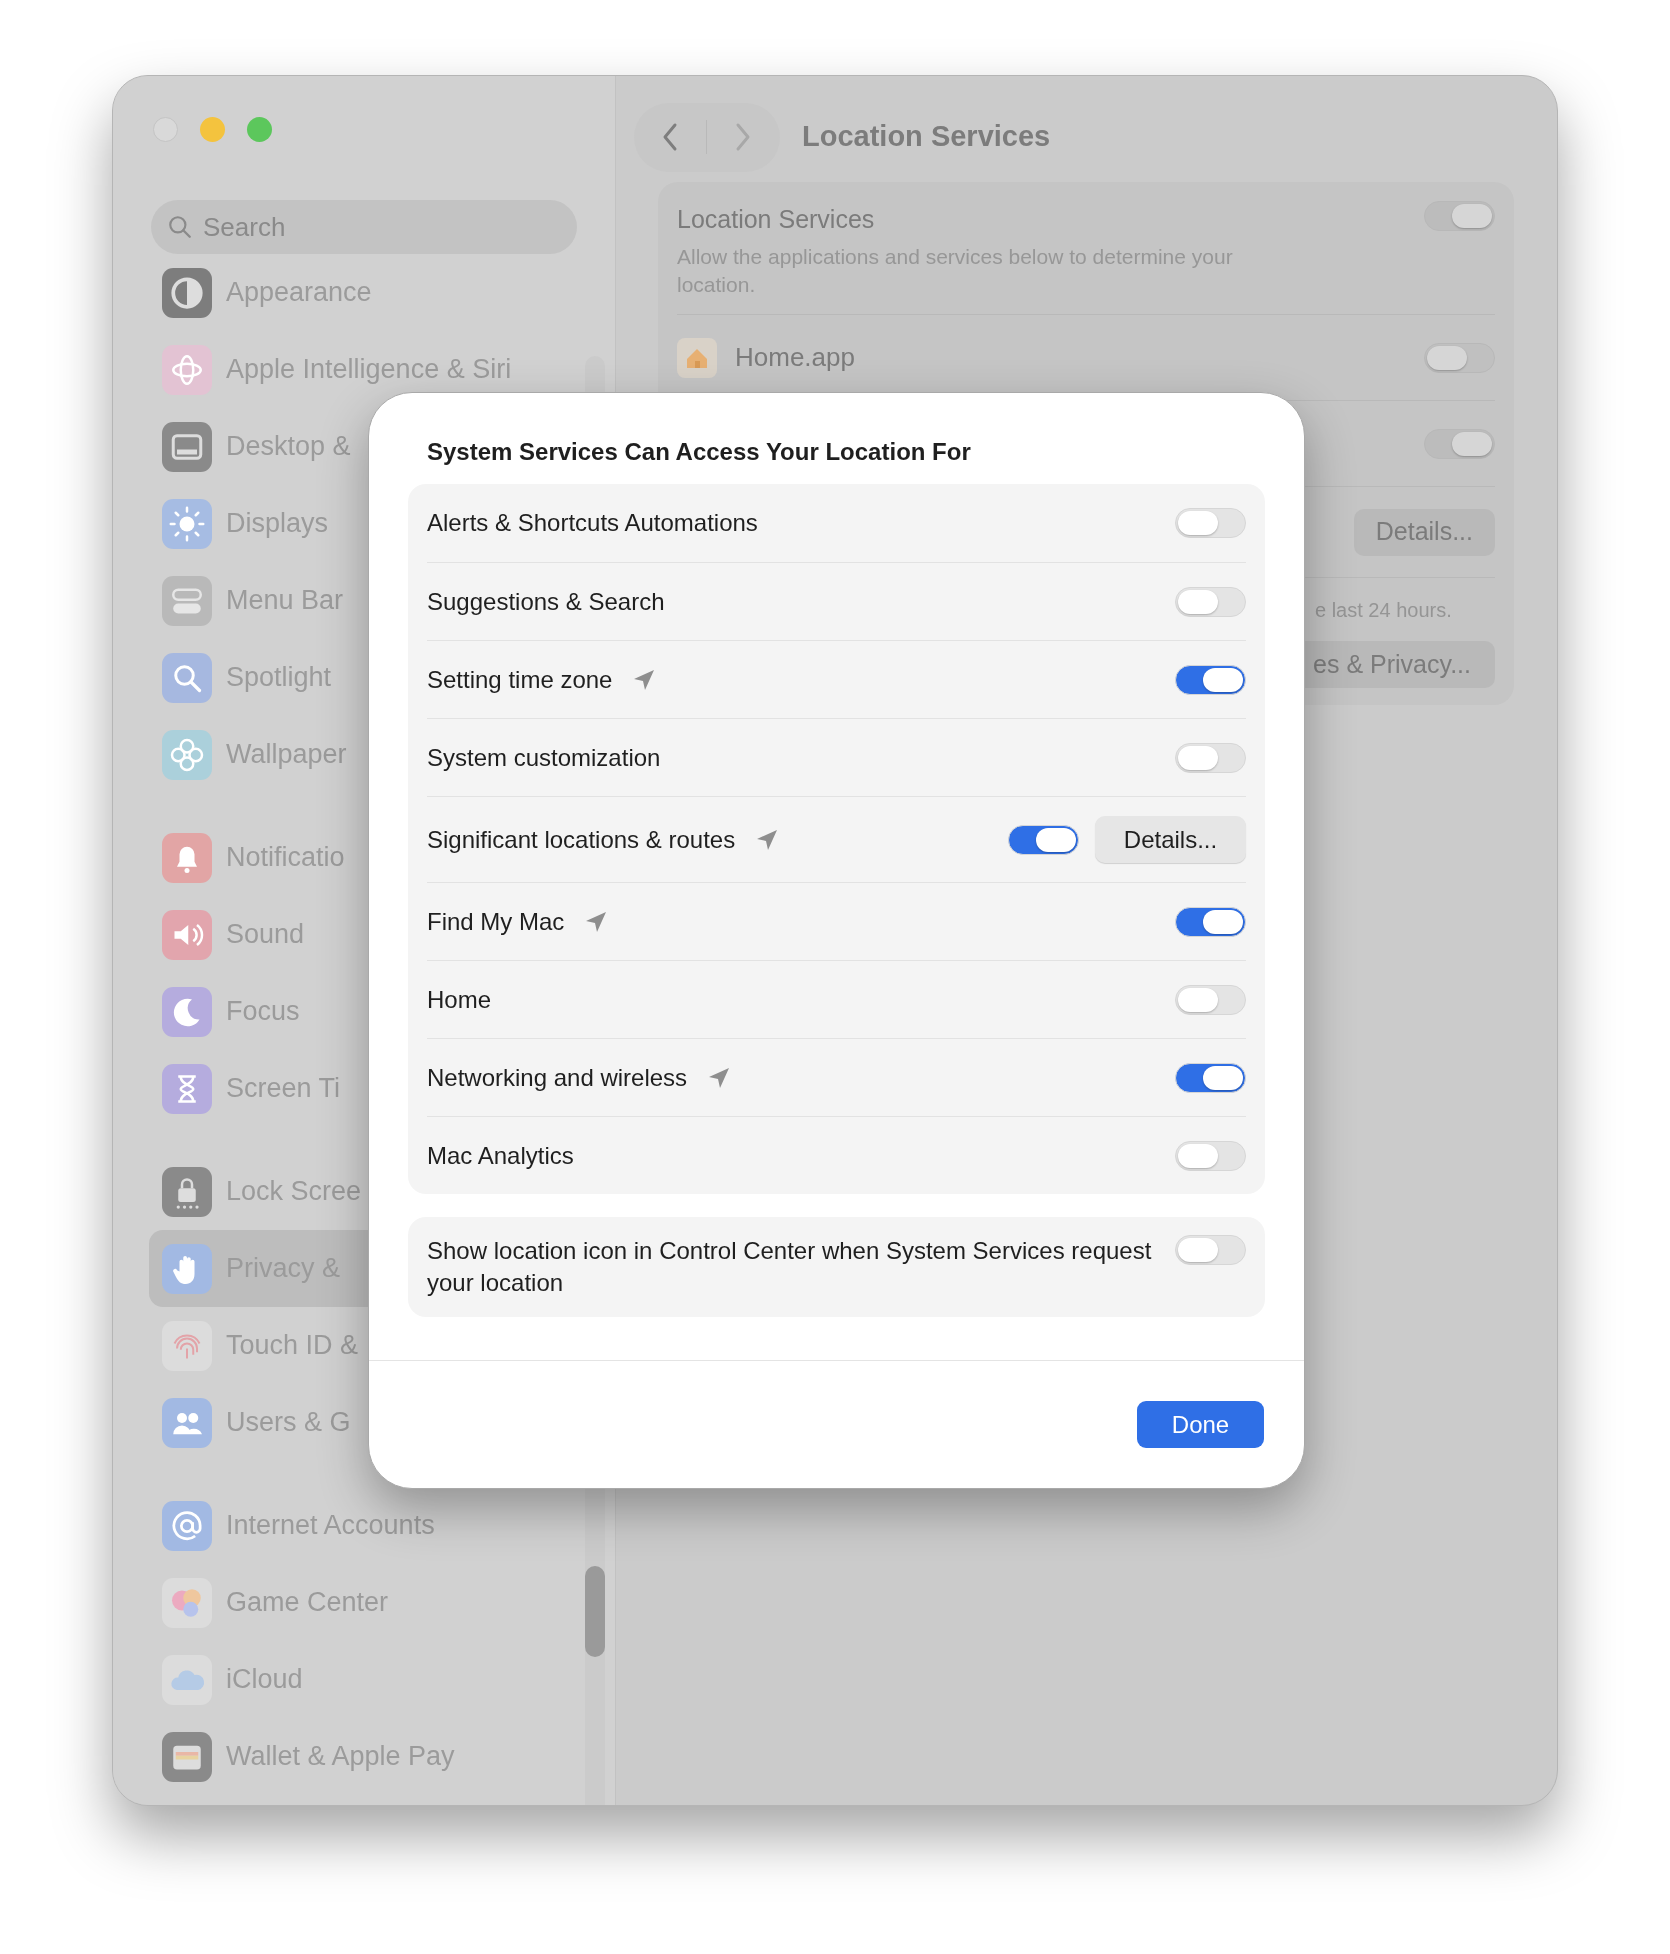 The width and height of the screenshot is (1670, 1954). Describe the element at coordinates (776, 219) in the screenshot. I see `setting-title: Location Services` at that location.